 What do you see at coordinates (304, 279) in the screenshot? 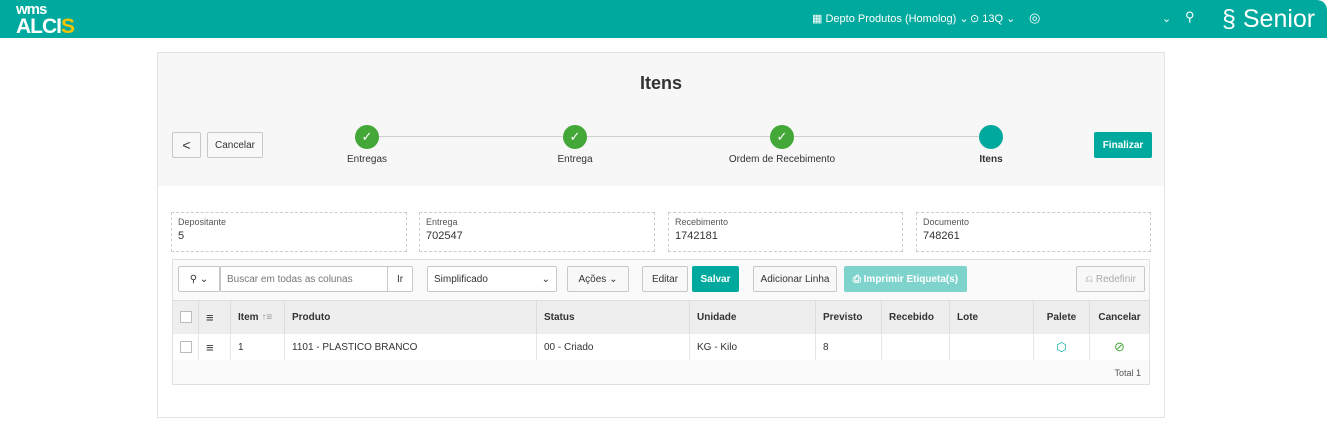
I see `search-input: Buscar em todas as colunas` at bounding box center [304, 279].